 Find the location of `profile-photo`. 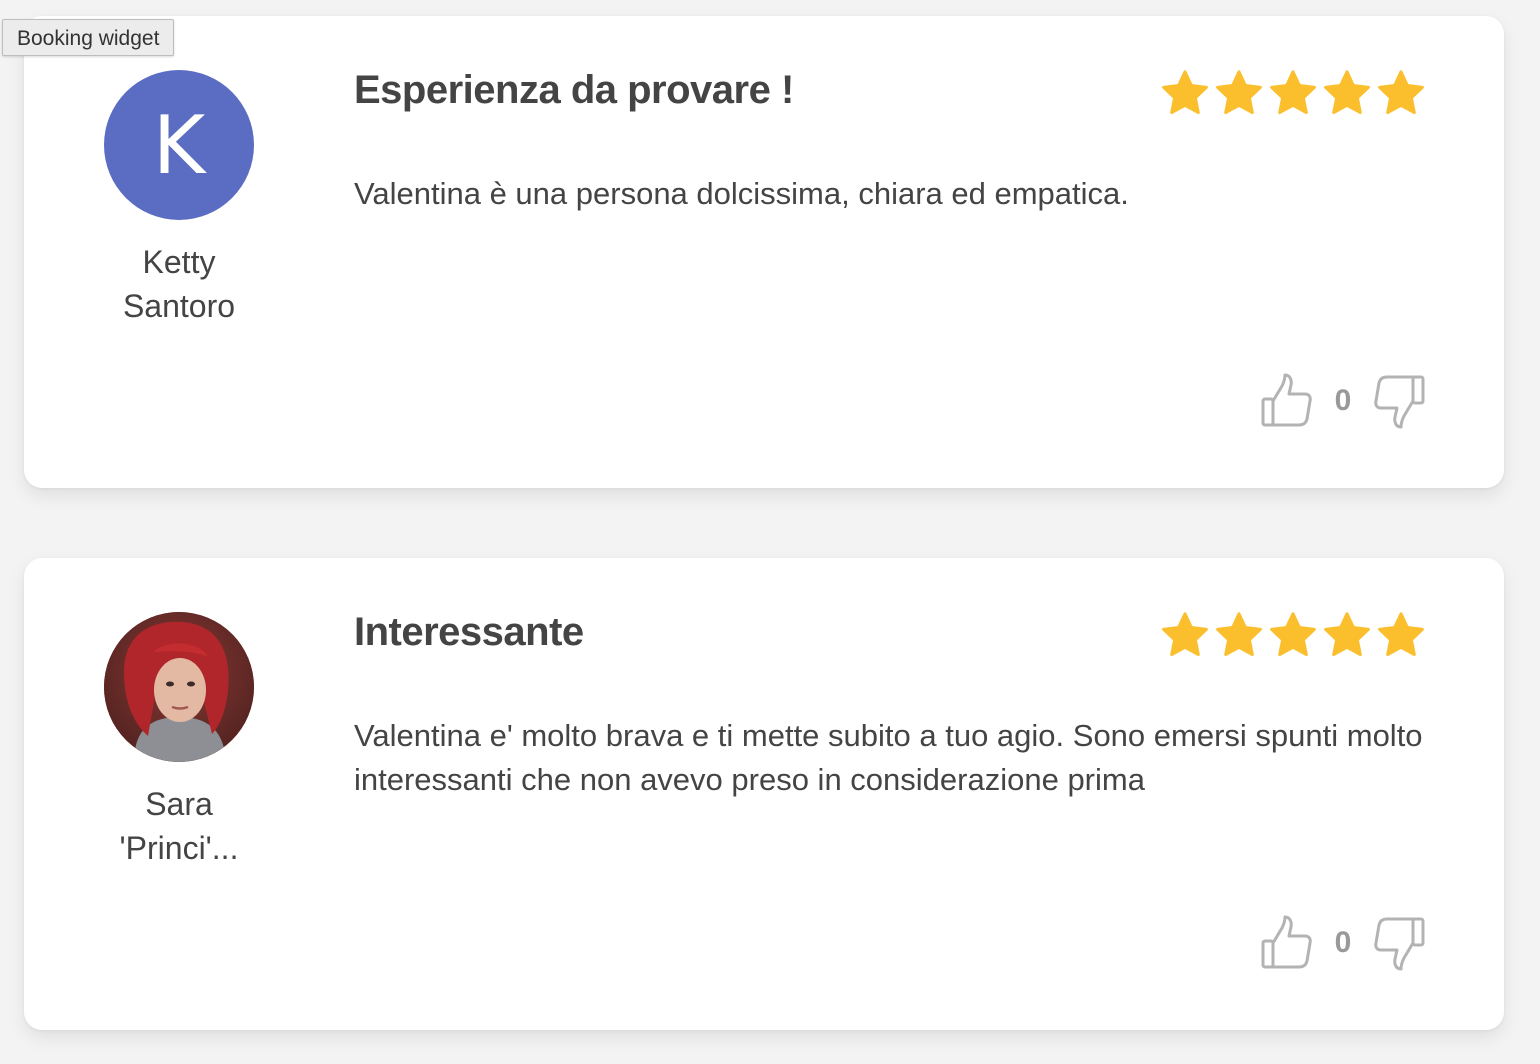

profile-photo is located at coordinates (179, 687).